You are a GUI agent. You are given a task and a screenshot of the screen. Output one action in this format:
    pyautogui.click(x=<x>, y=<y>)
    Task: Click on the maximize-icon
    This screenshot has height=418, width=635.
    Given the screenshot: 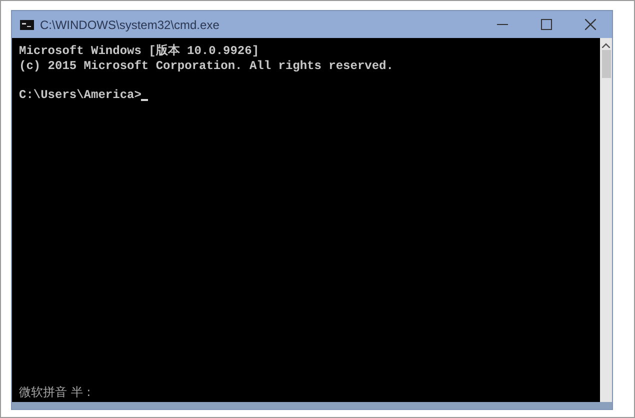 What is the action you would take?
    pyautogui.click(x=546, y=24)
    